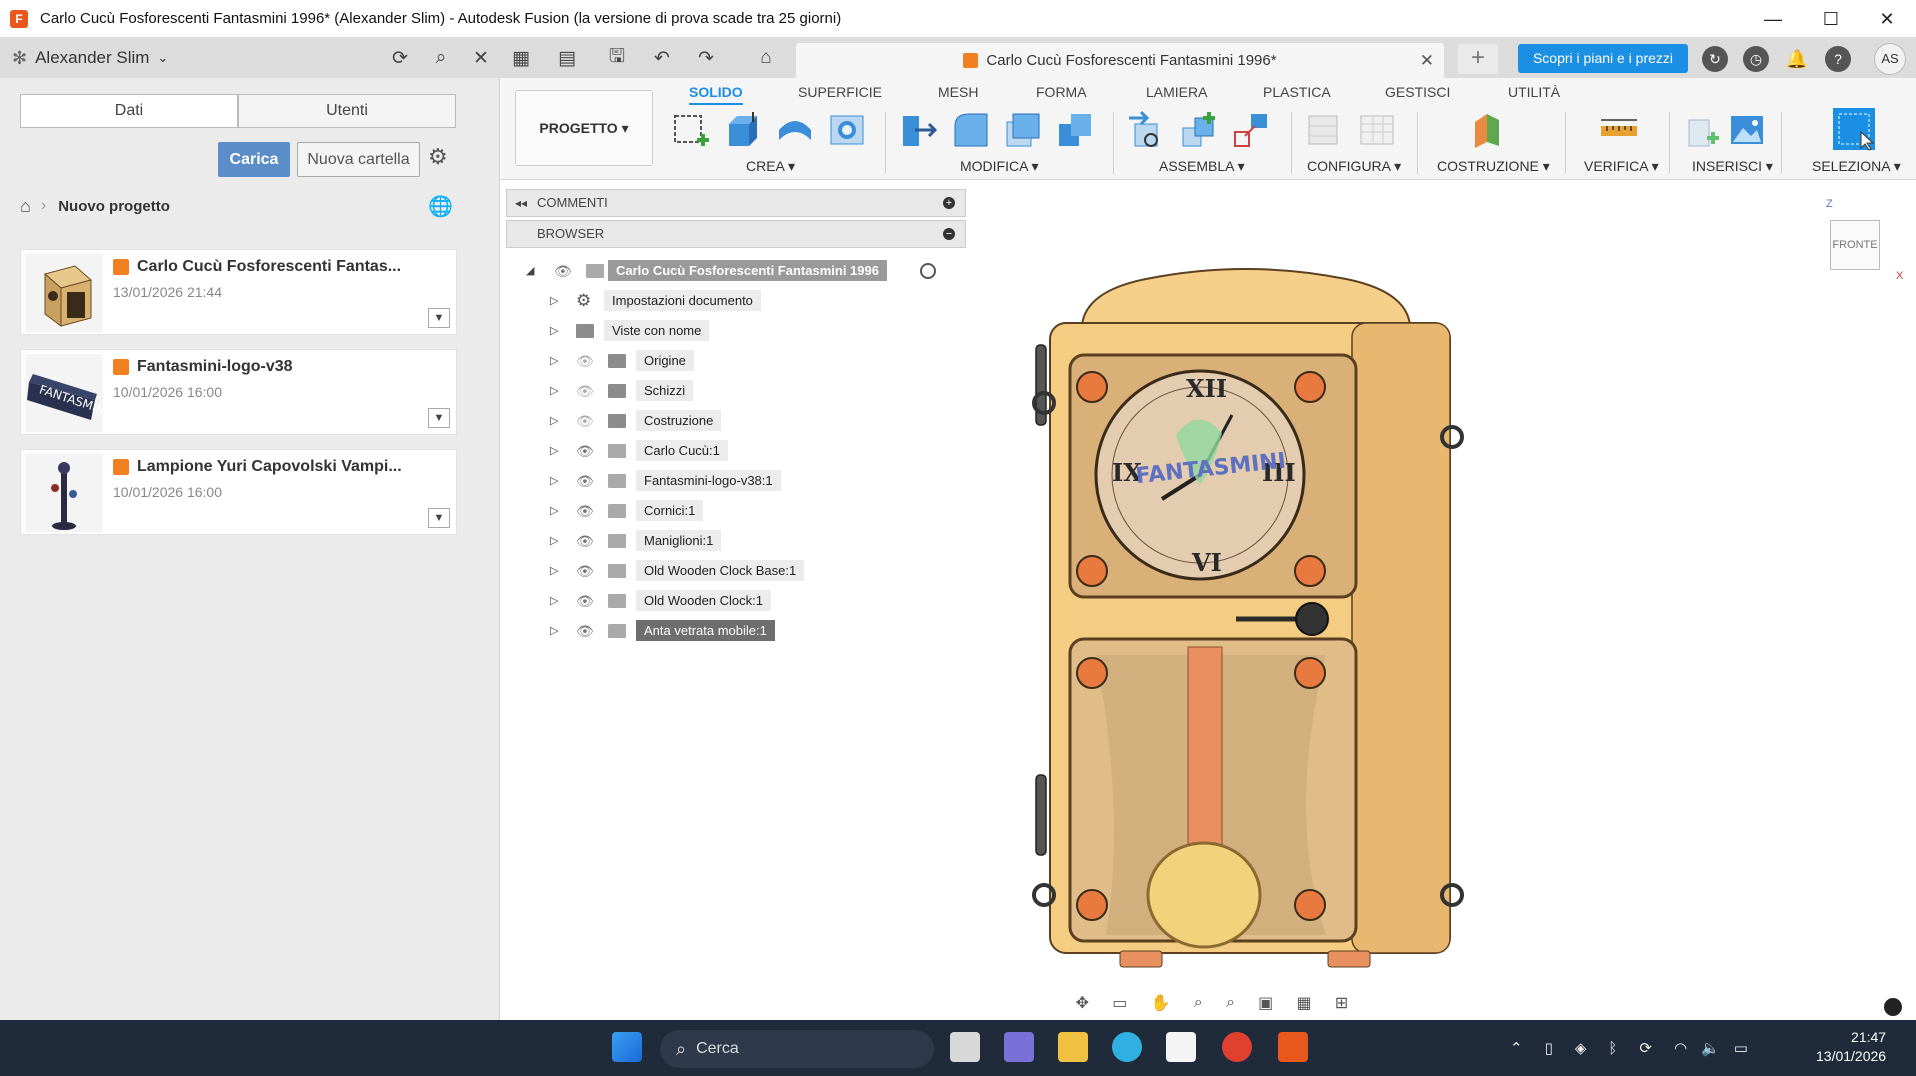 The height and width of the screenshot is (1076, 1916). I want to click on insert-canvas-icon, so click(1747, 130).